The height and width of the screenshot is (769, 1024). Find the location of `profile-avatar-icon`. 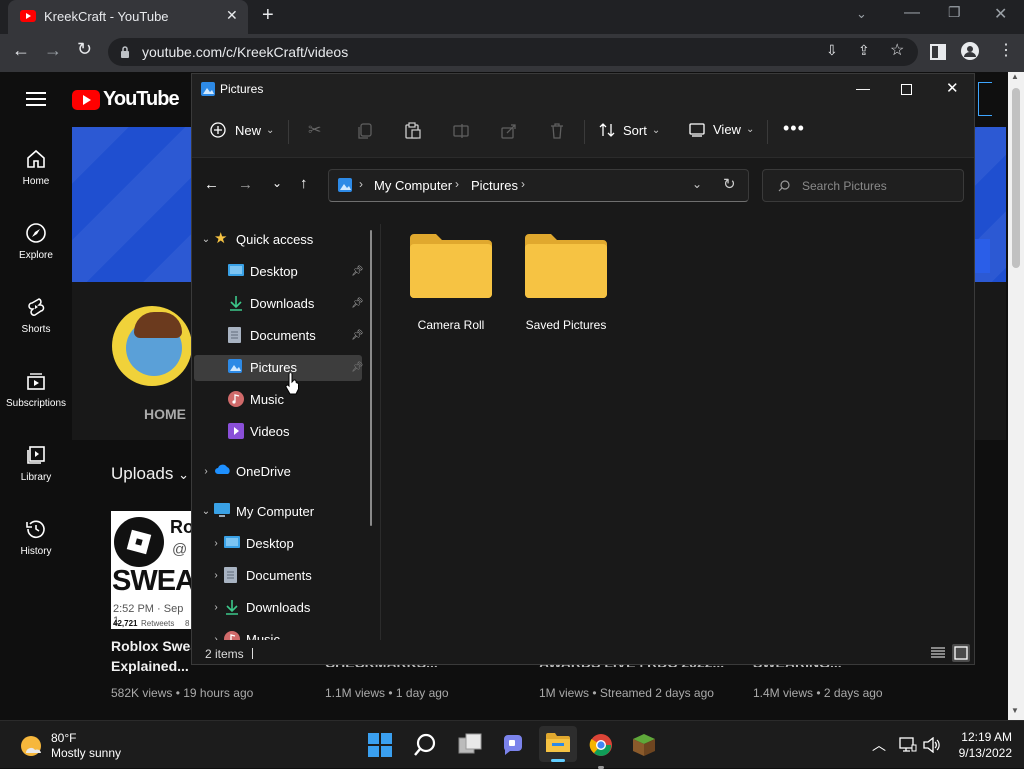

profile-avatar-icon is located at coordinates (970, 51).